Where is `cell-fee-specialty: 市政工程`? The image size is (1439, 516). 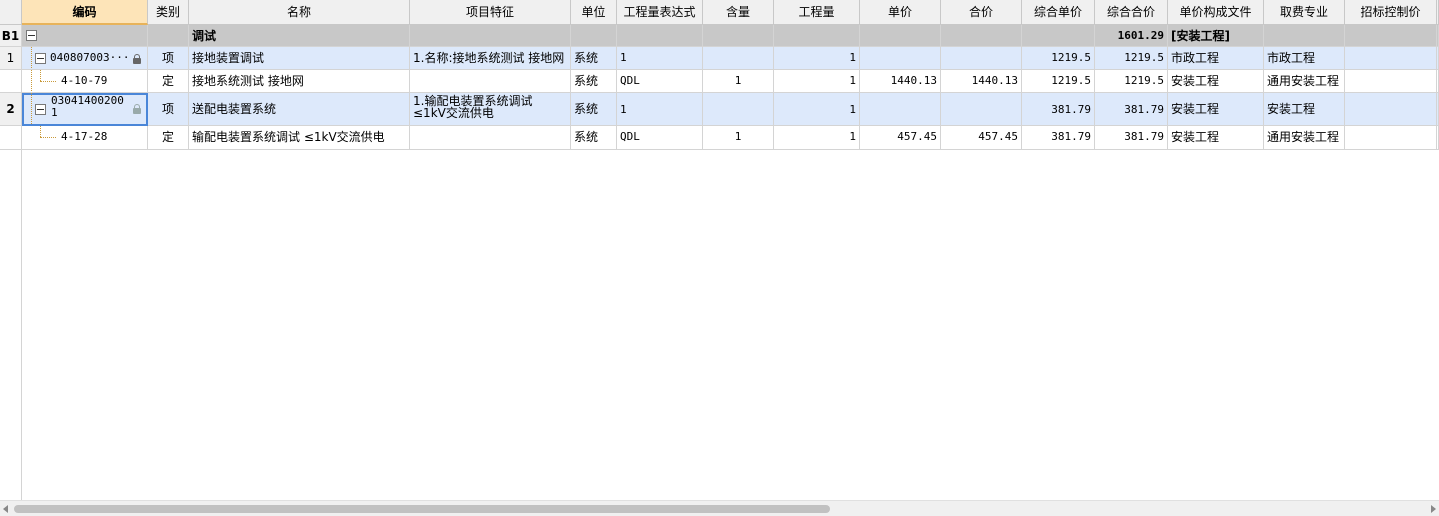 cell-fee-specialty: 市政工程 is located at coordinates (1304, 58).